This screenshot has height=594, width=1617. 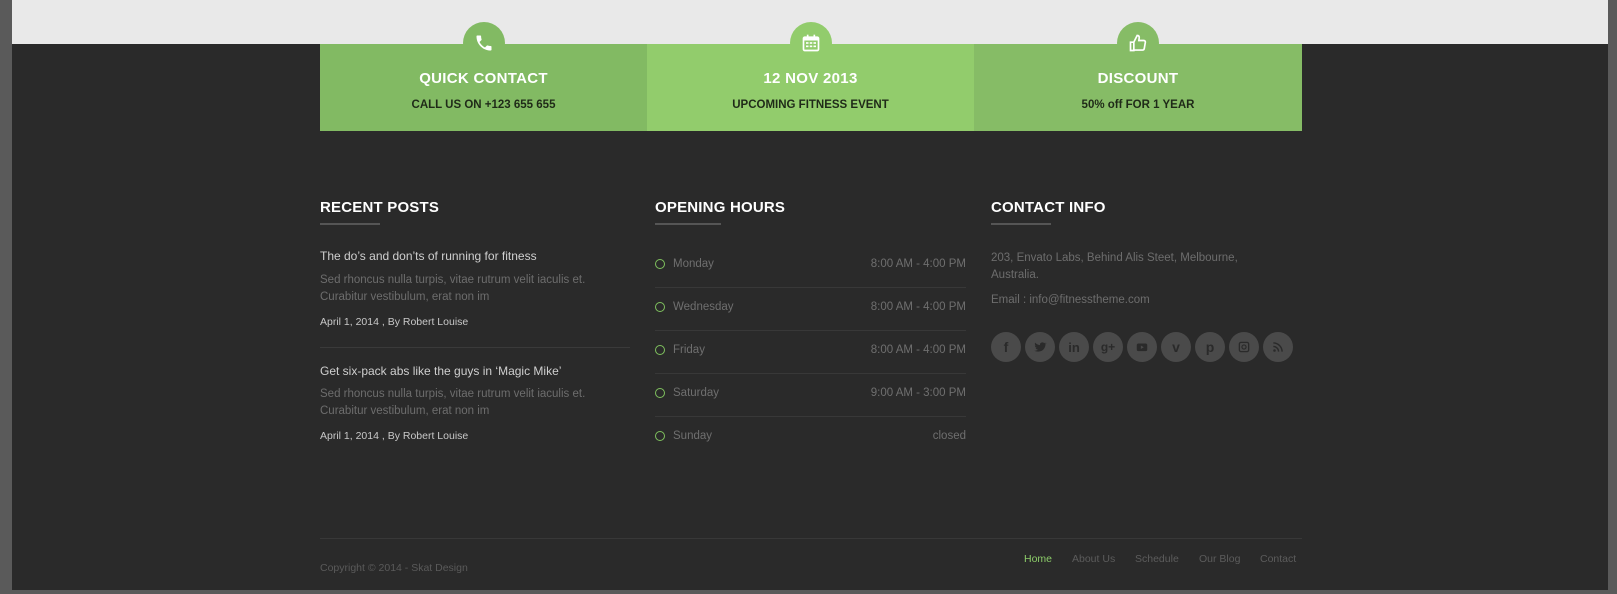 I want to click on phone-icon, so click(x=483, y=43).